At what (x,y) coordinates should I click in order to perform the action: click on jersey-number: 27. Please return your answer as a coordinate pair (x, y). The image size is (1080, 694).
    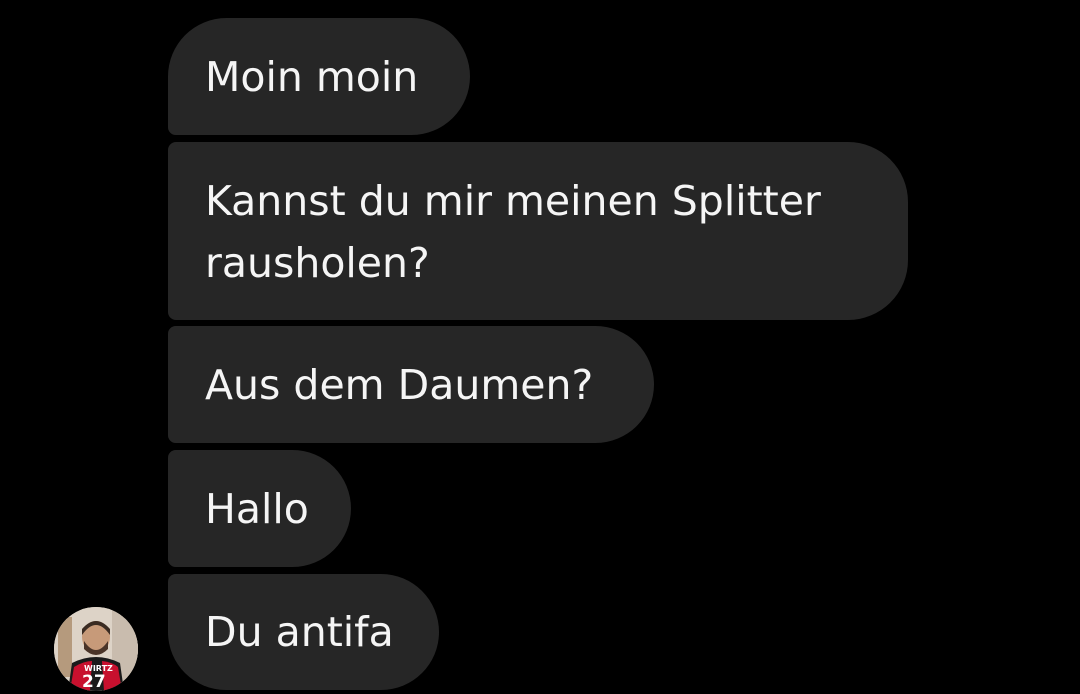
    Looking at the image, I should click on (94, 681).